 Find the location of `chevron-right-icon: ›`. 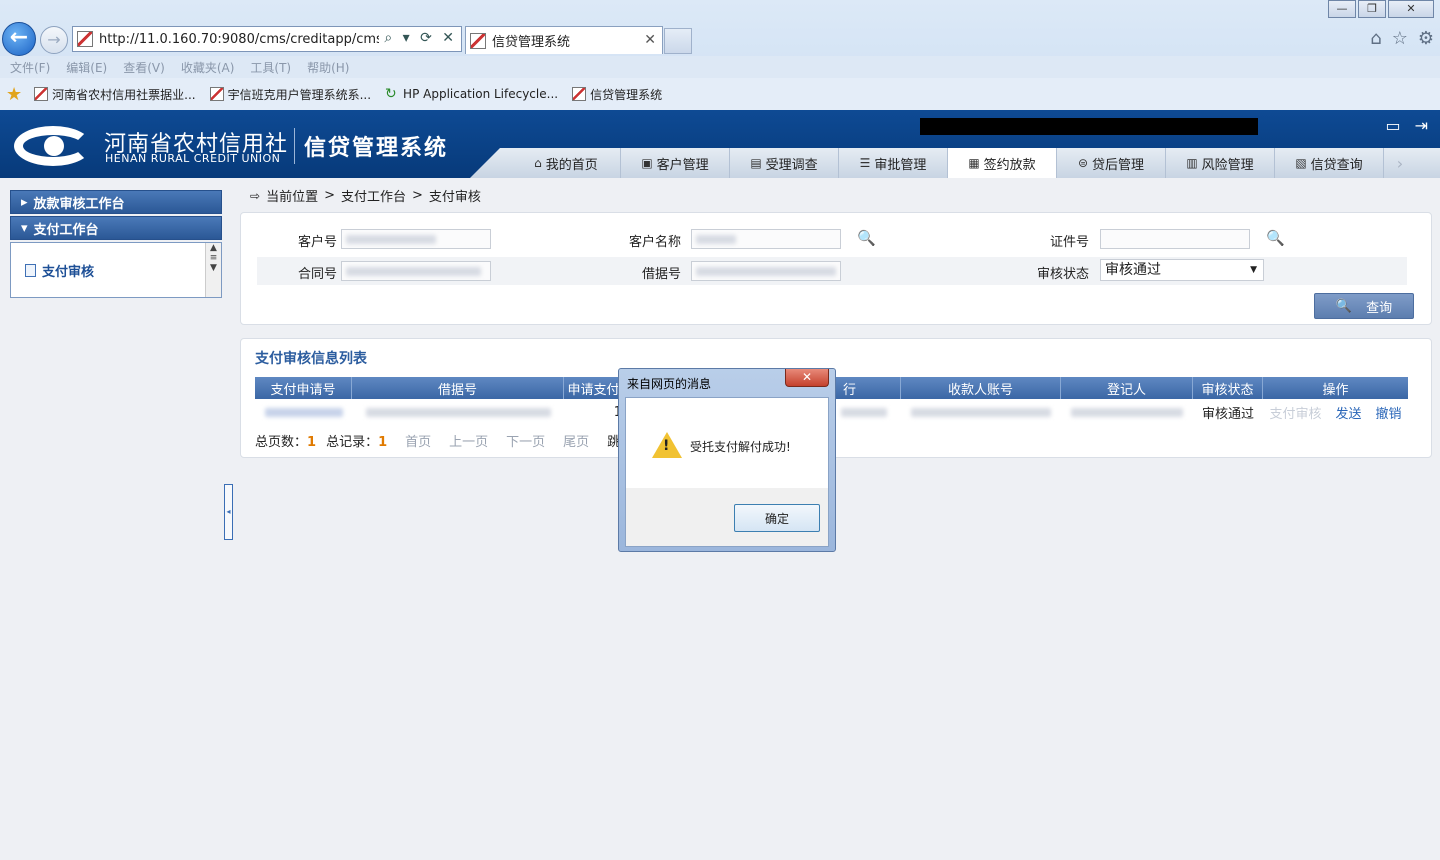

chevron-right-icon: › is located at coordinates (1400, 163).